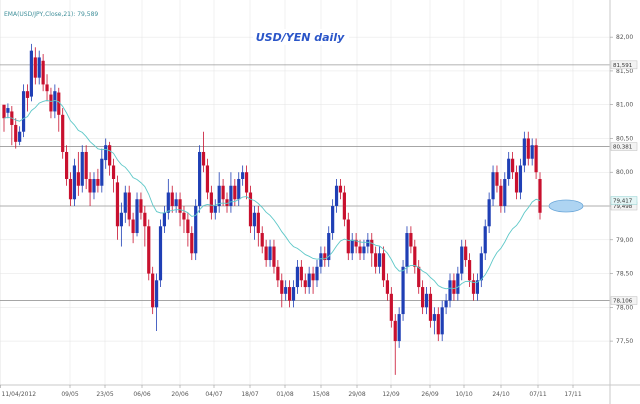  I want to click on x-tick-label: 04/07, so click(213, 394).